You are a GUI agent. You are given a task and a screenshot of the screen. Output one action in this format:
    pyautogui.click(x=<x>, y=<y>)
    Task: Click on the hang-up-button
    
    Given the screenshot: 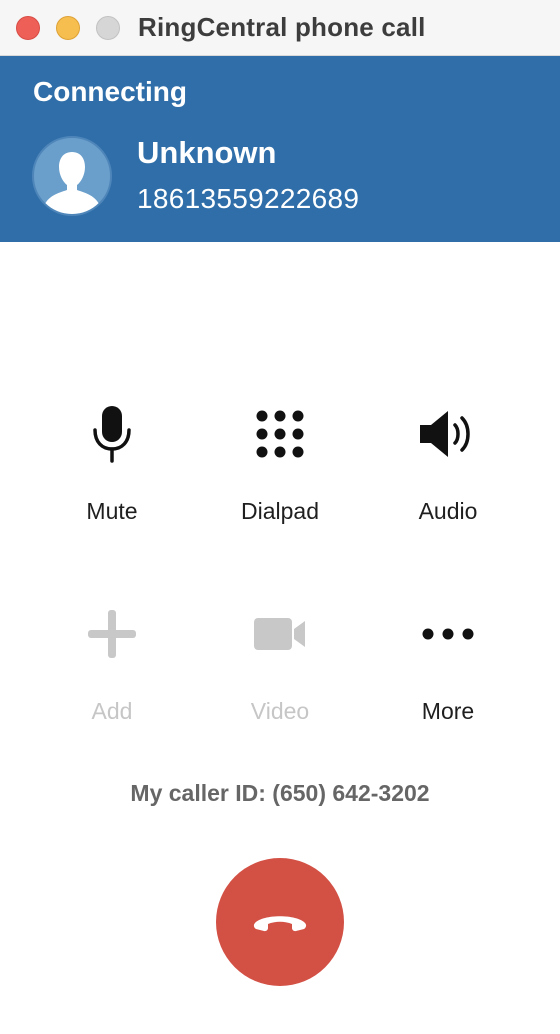 What is the action you would take?
    pyautogui.click(x=280, y=922)
    